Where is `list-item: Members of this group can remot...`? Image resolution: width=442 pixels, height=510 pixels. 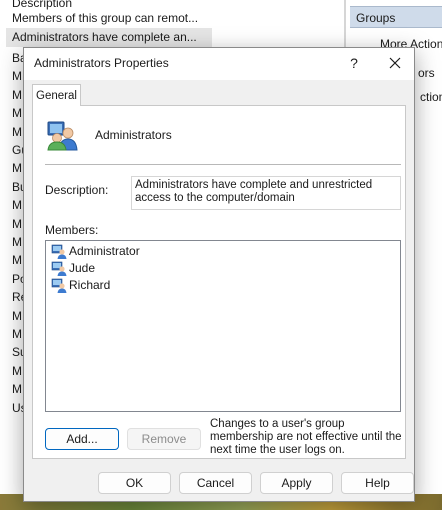 list-item: Members of this group can remot... is located at coordinates (105, 18).